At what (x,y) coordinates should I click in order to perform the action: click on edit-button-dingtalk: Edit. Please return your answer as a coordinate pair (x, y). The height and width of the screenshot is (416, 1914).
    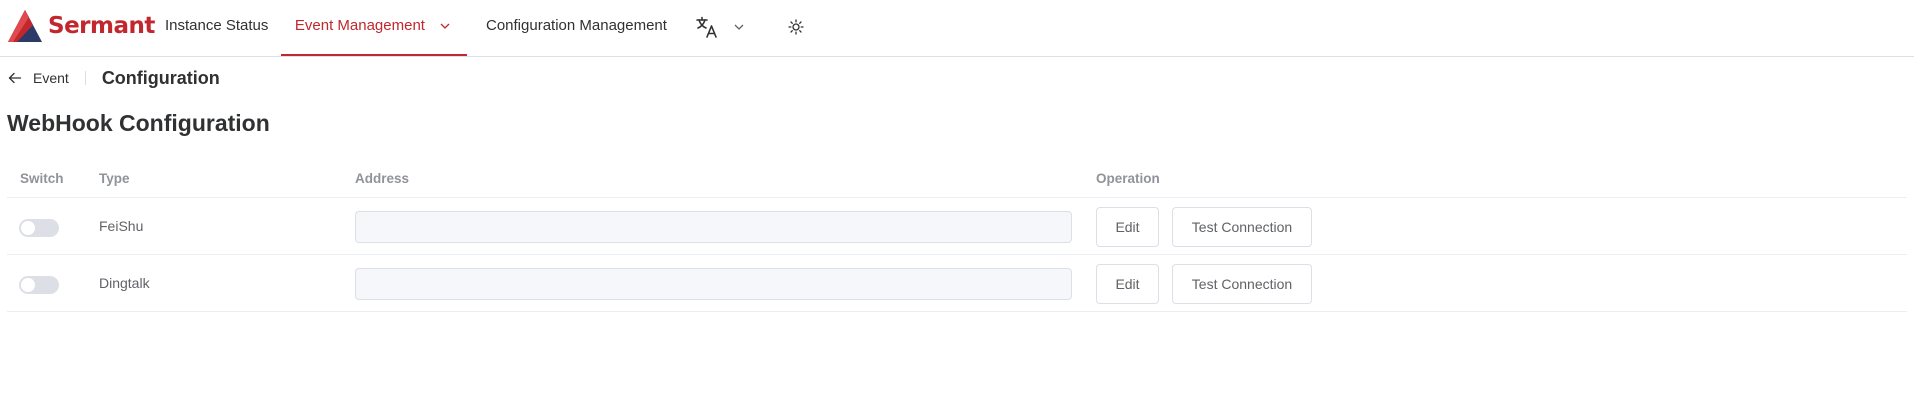
    Looking at the image, I should click on (1127, 284).